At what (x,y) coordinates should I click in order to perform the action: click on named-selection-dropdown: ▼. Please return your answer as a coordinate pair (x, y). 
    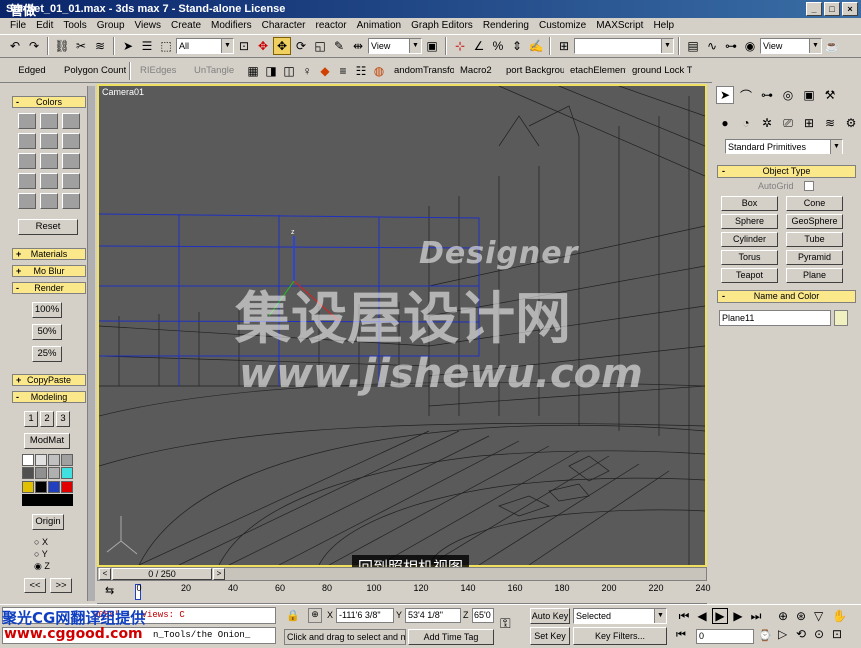
    Looking at the image, I should click on (624, 46).